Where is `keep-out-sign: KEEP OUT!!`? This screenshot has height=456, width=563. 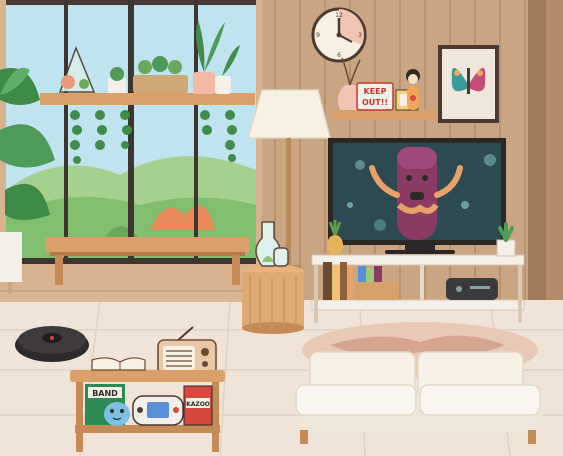
keep-out-sign: KEEP OUT!! is located at coordinates (375, 96).